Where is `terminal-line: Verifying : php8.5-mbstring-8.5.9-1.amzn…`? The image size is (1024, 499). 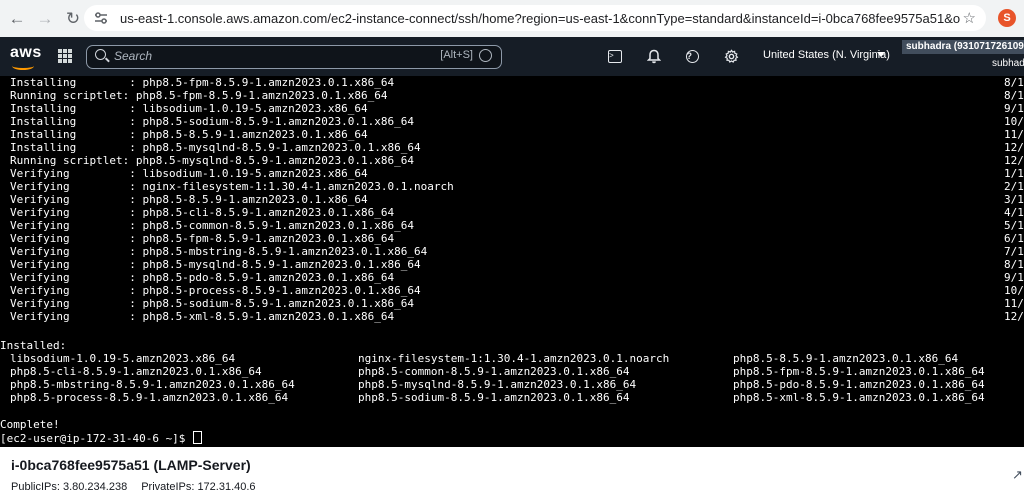 terminal-line: Verifying : php8.5-mbstring-8.5.9-1.amzn… is located at coordinates (219, 251).